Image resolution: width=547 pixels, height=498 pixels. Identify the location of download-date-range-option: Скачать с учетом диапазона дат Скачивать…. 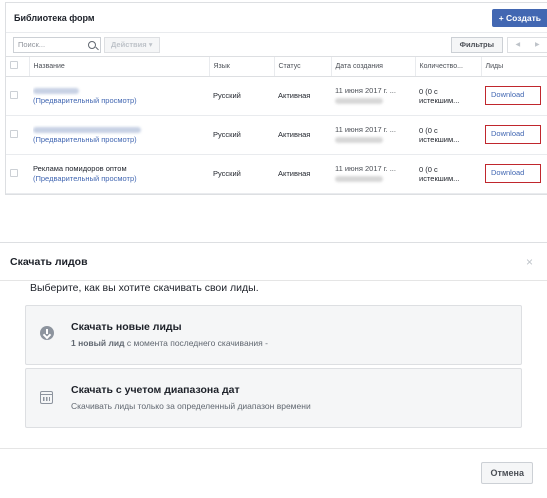
(273, 398).